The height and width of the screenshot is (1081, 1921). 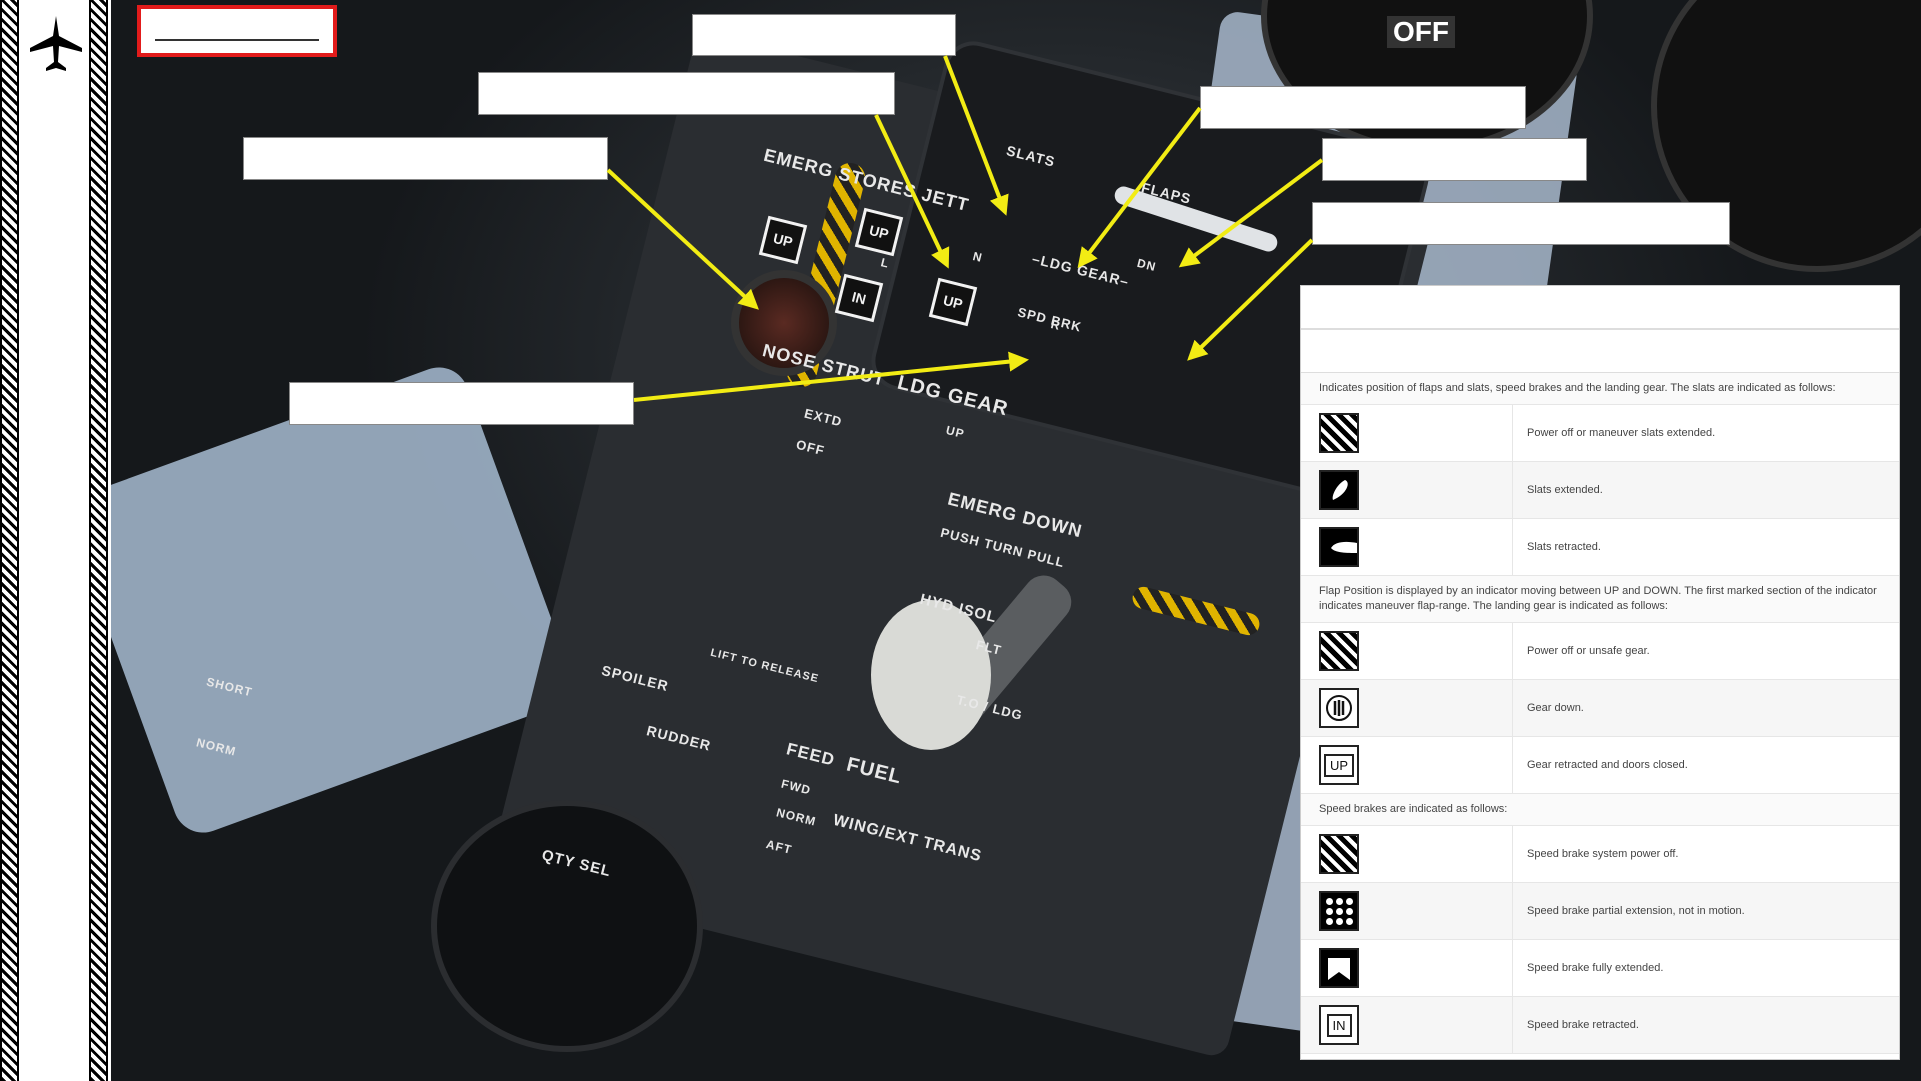 What do you see at coordinates (1339, 911) in the screenshot?
I see `dotted-square-icon` at bounding box center [1339, 911].